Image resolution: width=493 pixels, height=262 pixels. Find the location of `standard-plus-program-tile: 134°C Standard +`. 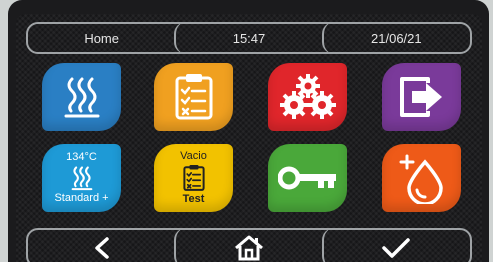

standard-plus-program-tile: 134°C Standard + is located at coordinates (81, 178).